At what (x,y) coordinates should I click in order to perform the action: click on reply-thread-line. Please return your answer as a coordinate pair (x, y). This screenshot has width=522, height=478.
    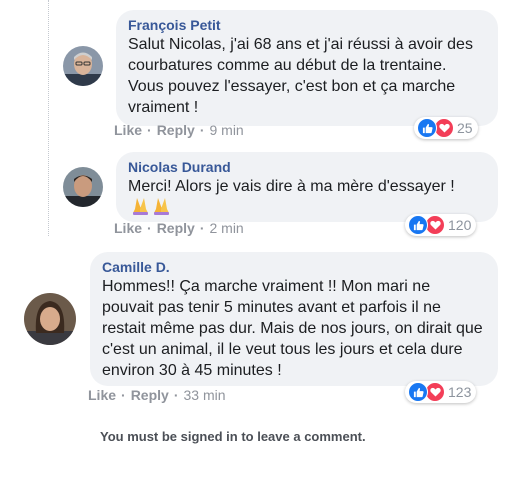
    Looking at the image, I should click on (48, 118).